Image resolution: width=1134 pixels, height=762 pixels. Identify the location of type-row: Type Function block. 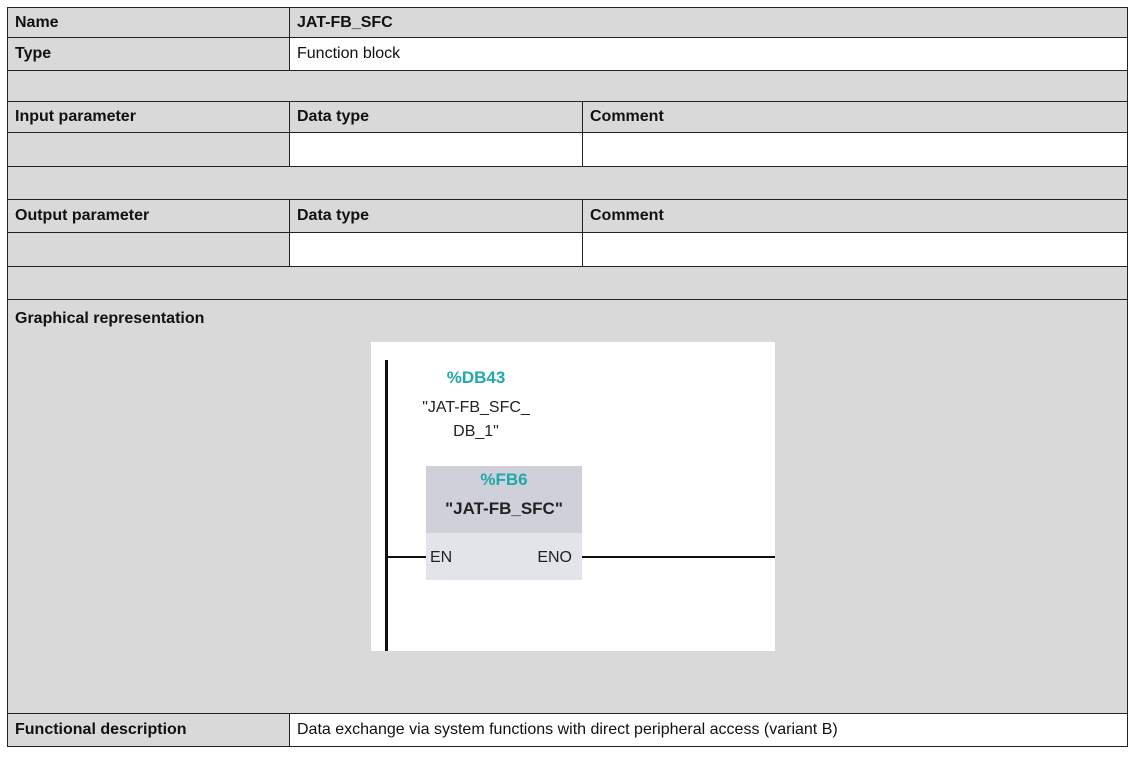
(567, 53).